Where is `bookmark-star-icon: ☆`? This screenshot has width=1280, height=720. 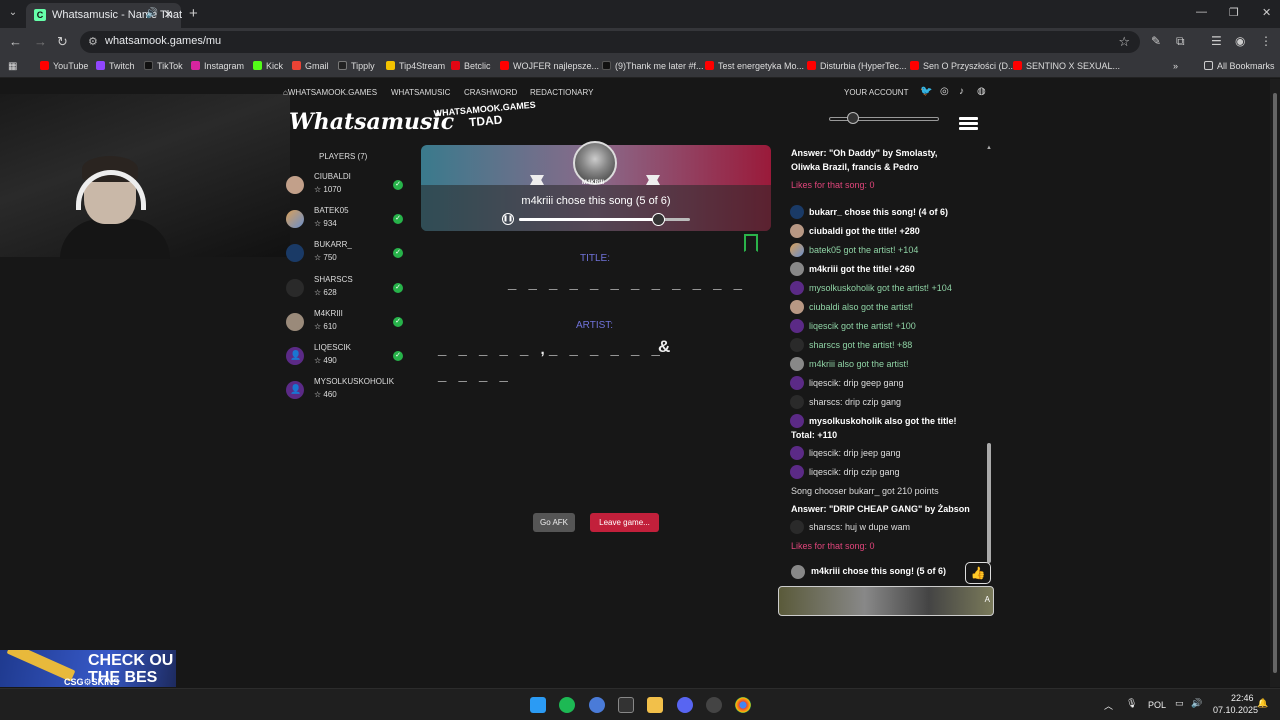
bookmark-star-icon: ☆ is located at coordinates (1124, 42).